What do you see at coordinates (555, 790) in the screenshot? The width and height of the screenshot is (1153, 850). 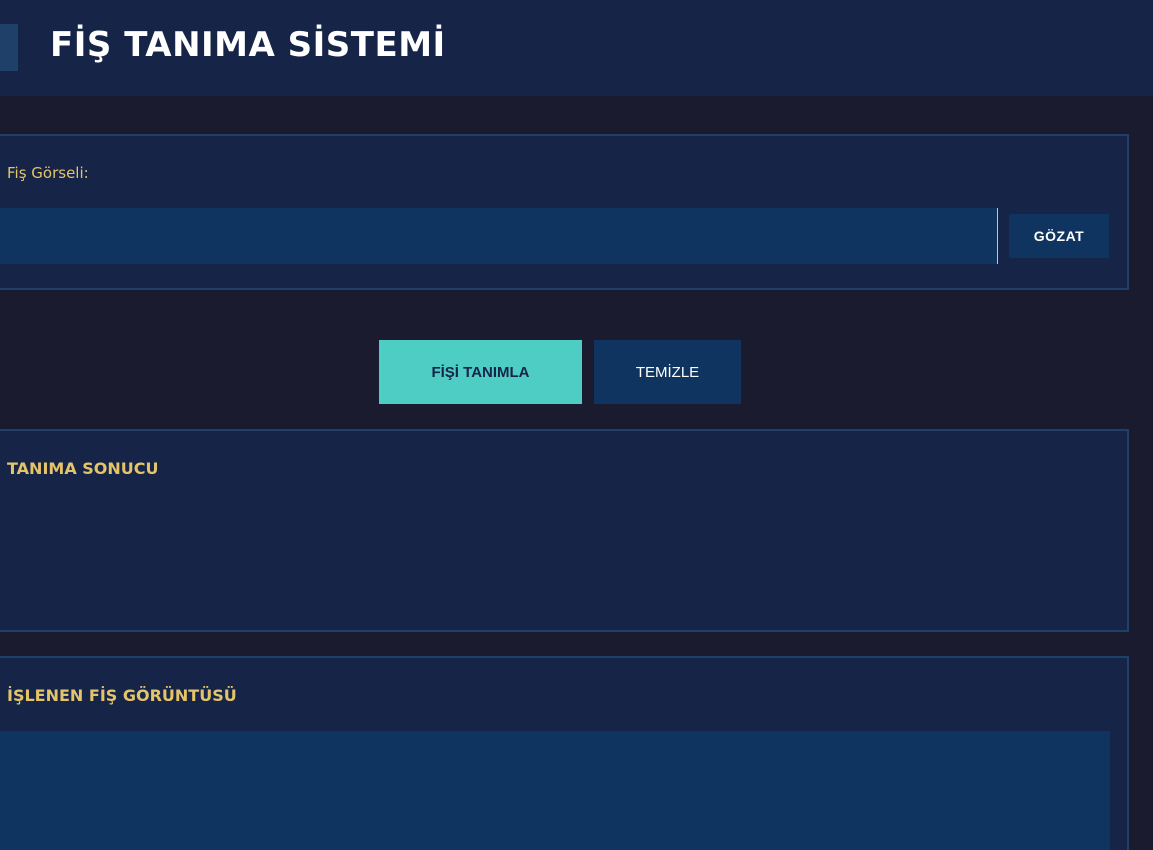 I see `processed-image-area` at bounding box center [555, 790].